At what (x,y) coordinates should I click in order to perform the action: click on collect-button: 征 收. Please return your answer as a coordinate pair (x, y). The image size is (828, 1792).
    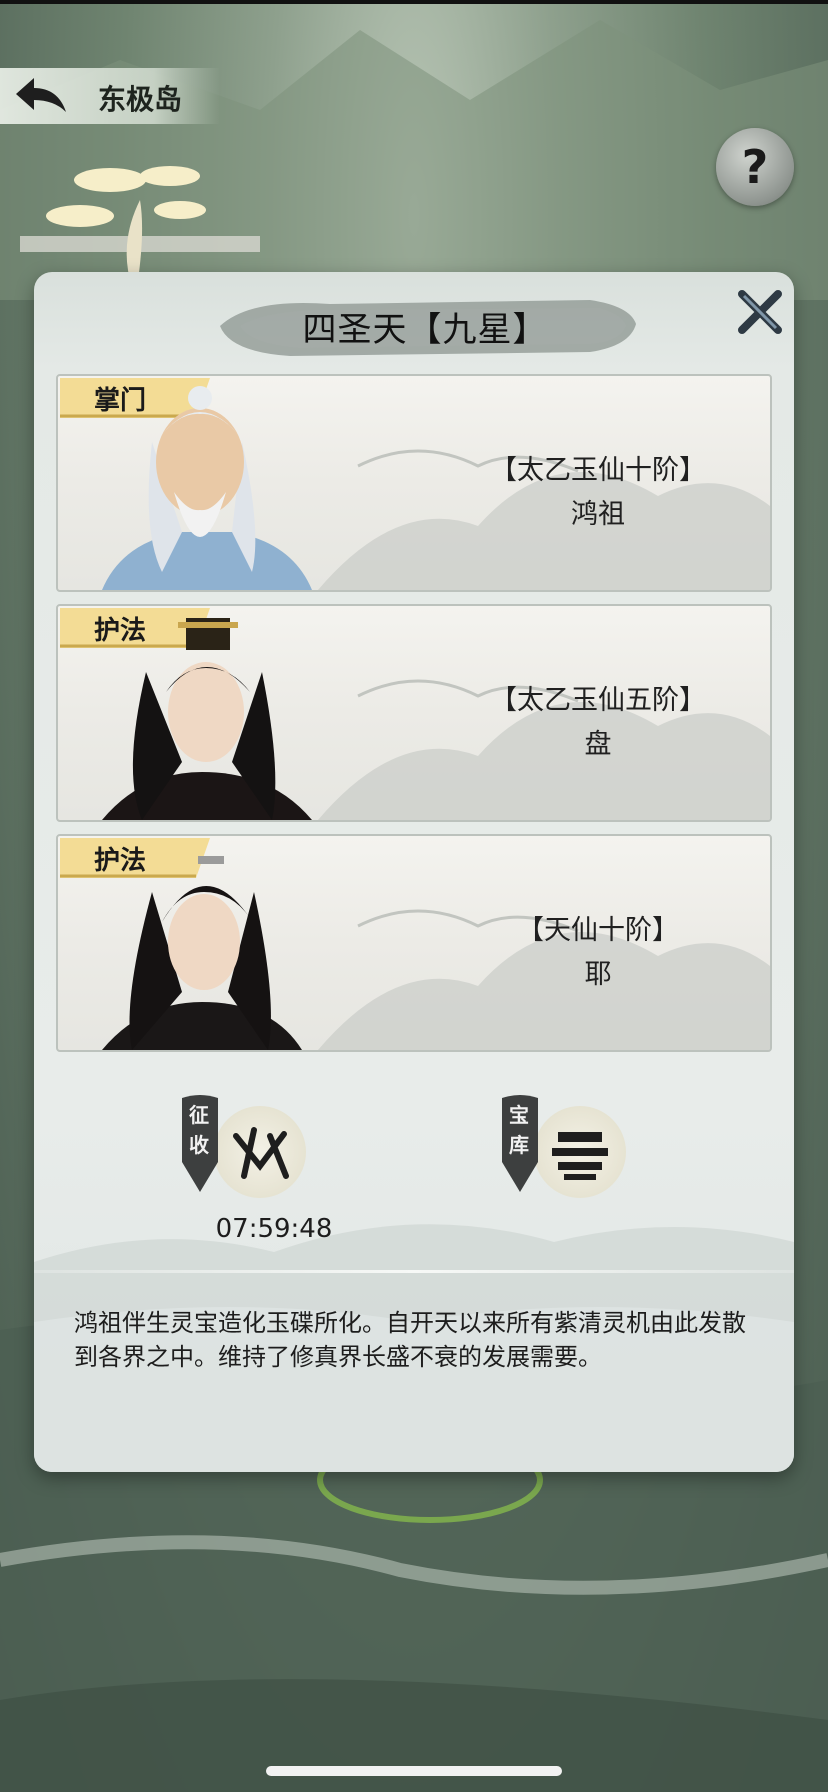
    Looking at the image, I should click on (245, 1147).